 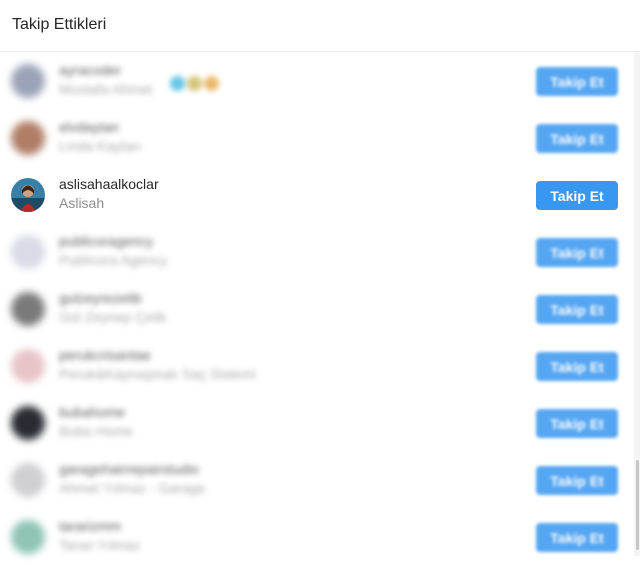 What do you see at coordinates (637, 505) in the screenshot?
I see `scrollbar-thumb` at bounding box center [637, 505].